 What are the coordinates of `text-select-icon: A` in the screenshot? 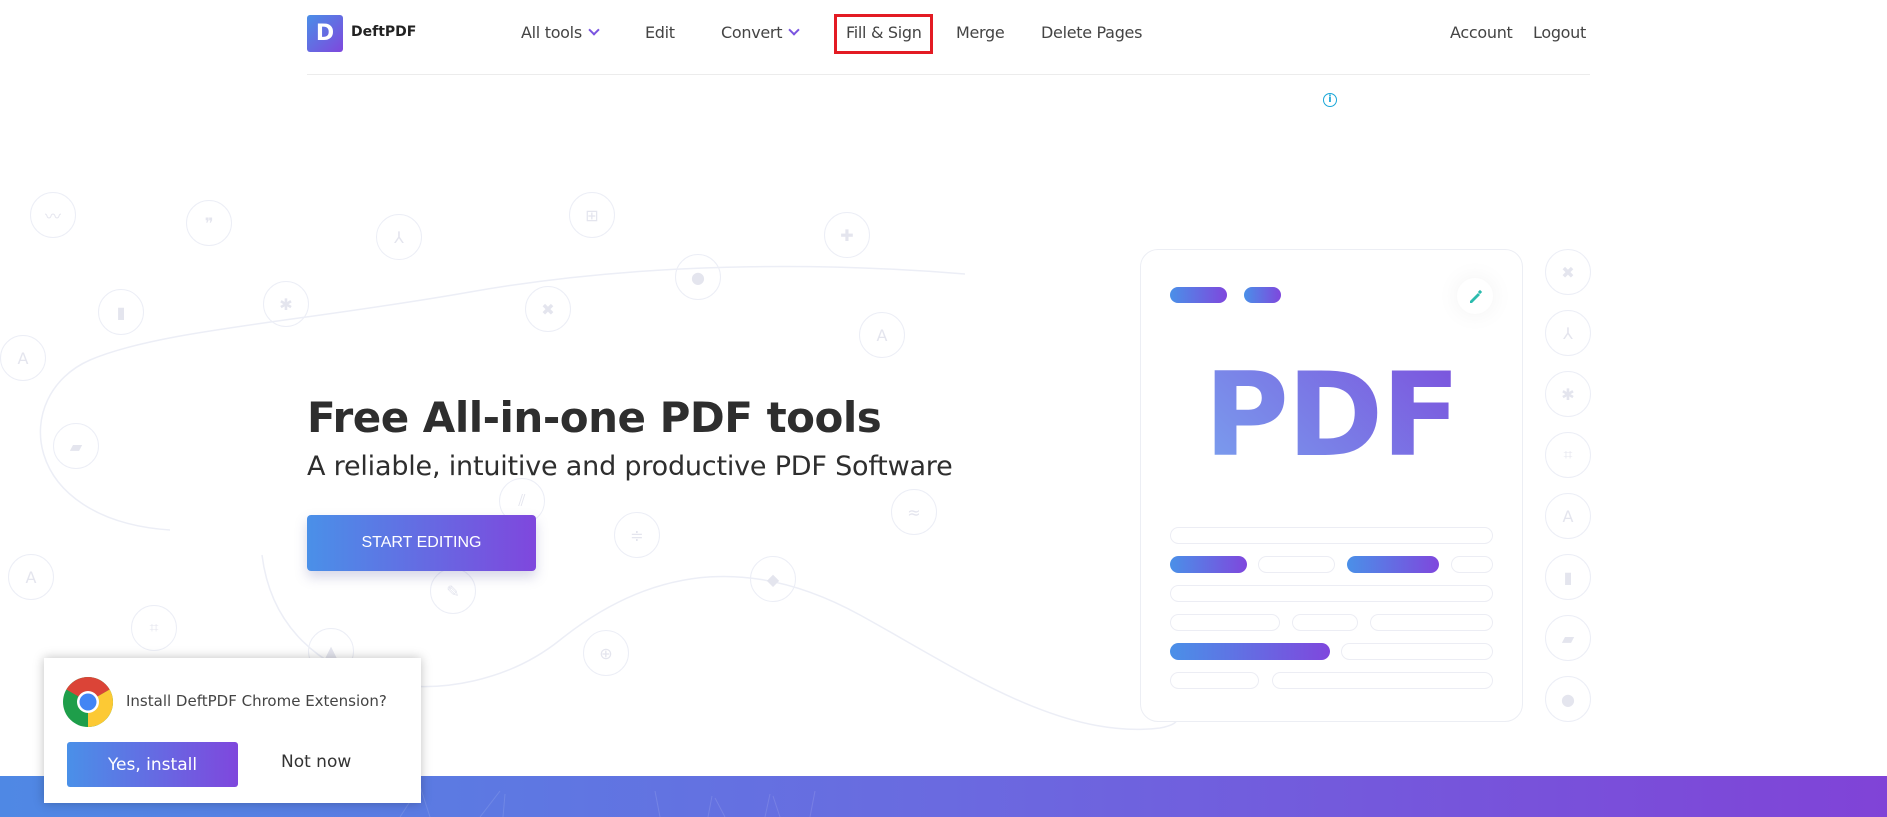 It's located at (882, 335).